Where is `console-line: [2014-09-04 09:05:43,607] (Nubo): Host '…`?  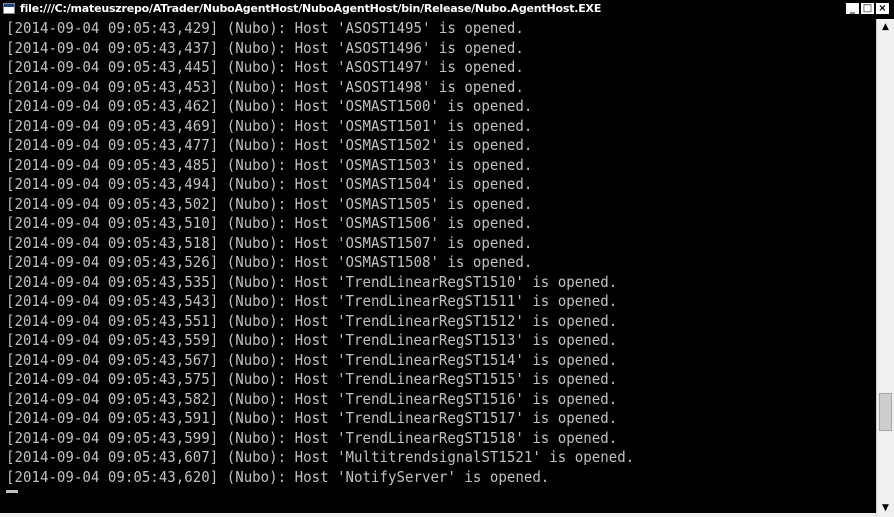
console-line: [2014-09-04 09:05:43,607] (Nubo): Host '… is located at coordinates (320, 457).